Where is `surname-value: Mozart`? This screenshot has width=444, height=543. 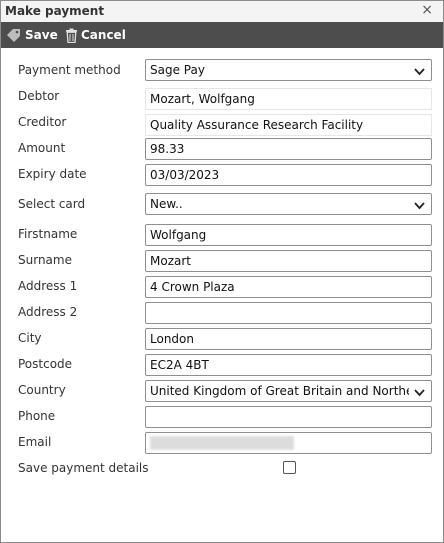
surname-value: Mozart is located at coordinates (170, 261).